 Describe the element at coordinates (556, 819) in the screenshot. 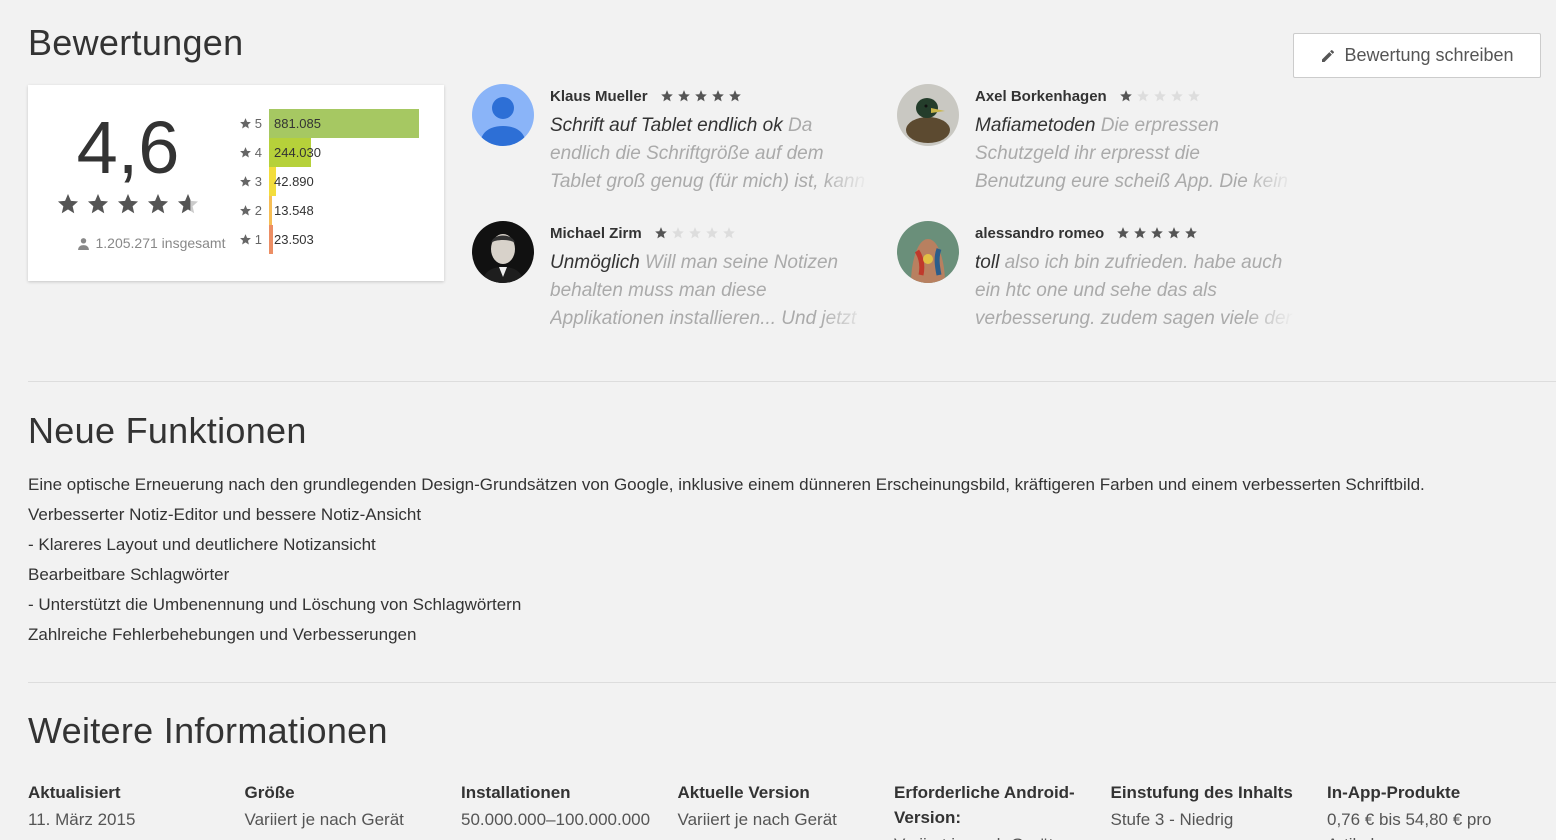

I see `info-value: 50.000.000–100.000.000` at that location.